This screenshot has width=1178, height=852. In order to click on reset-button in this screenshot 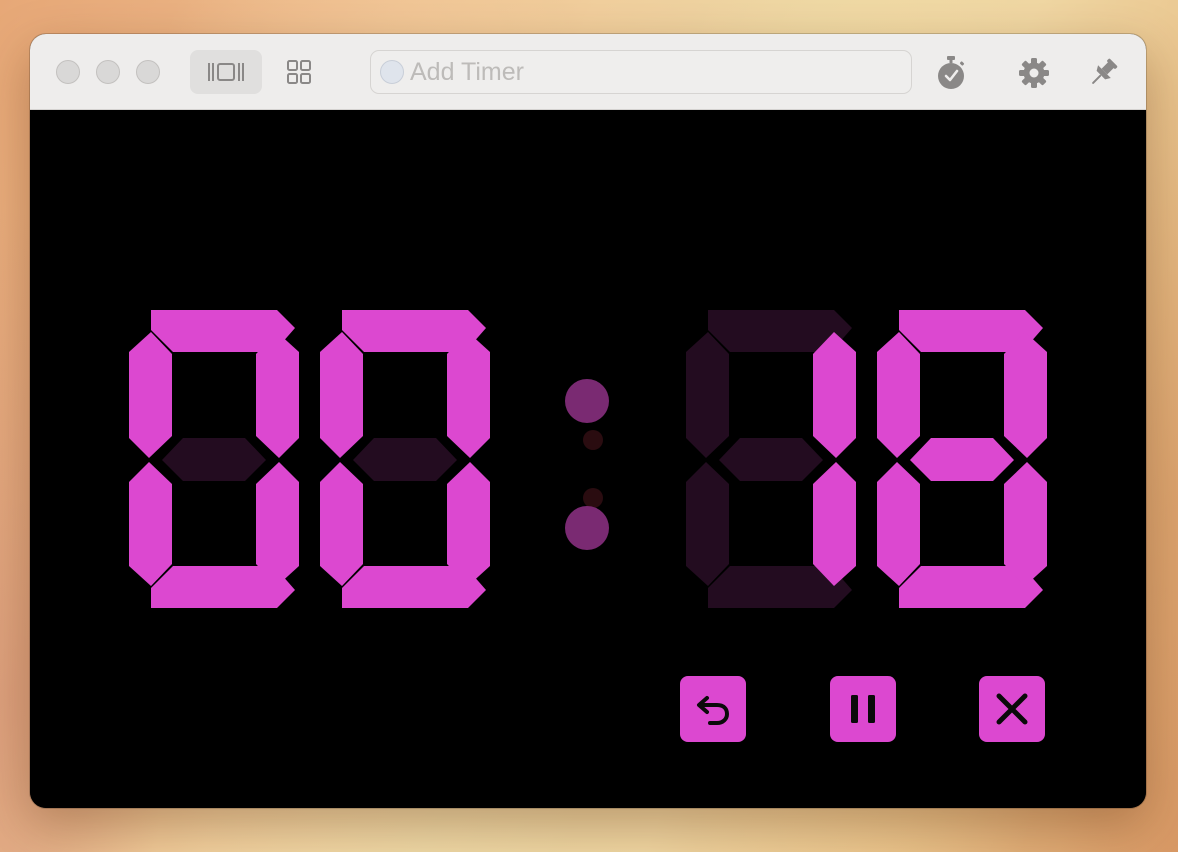, I will do `click(713, 709)`.